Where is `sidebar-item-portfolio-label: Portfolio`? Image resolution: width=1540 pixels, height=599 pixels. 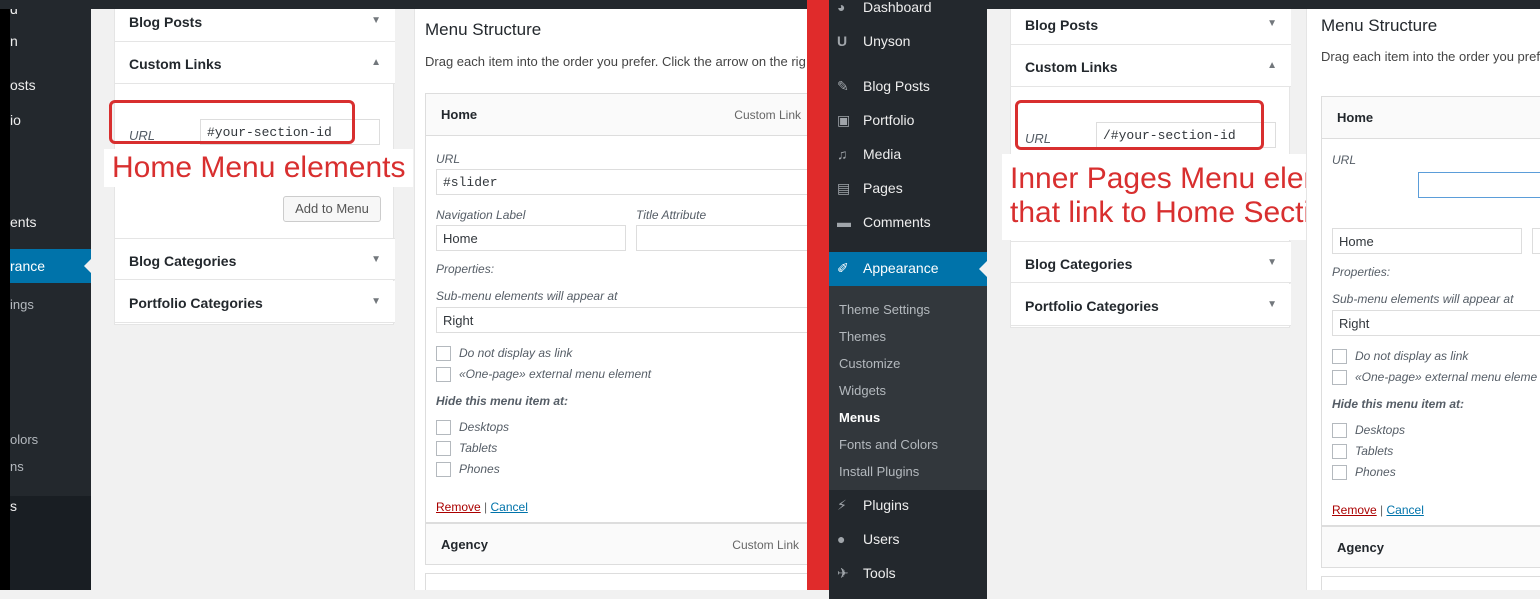
sidebar-item-portfolio-label: Portfolio is located at coordinates (889, 120).